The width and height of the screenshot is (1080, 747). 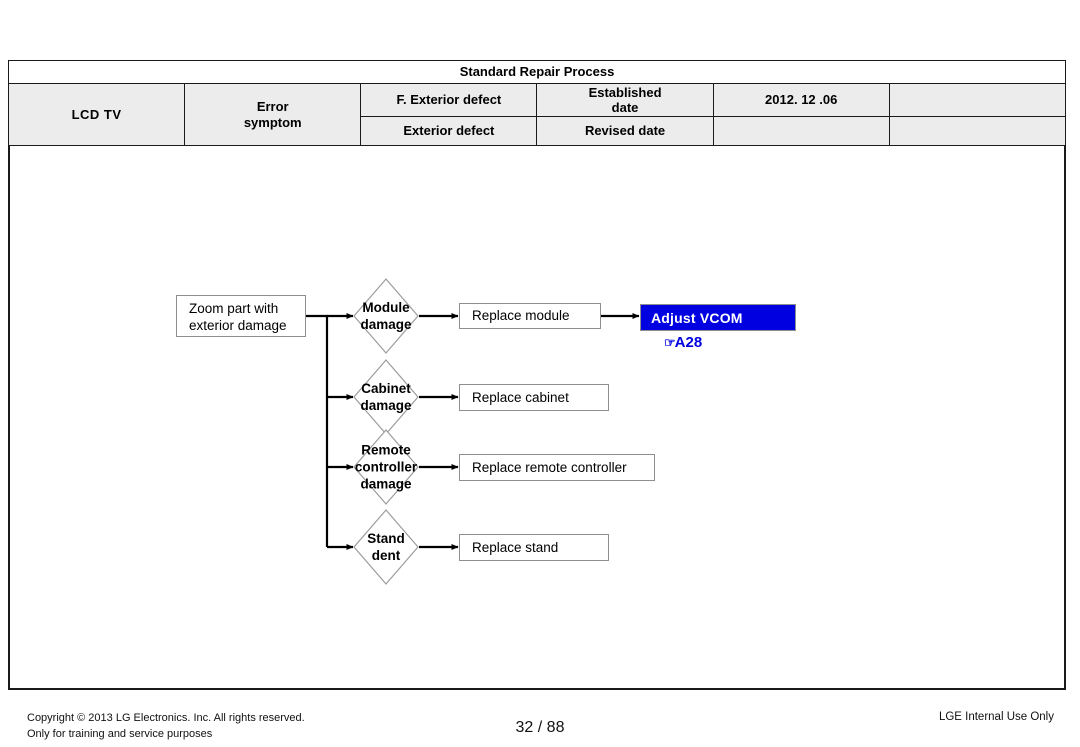 I want to click on action-replace-module: Replace module, so click(x=530, y=316).